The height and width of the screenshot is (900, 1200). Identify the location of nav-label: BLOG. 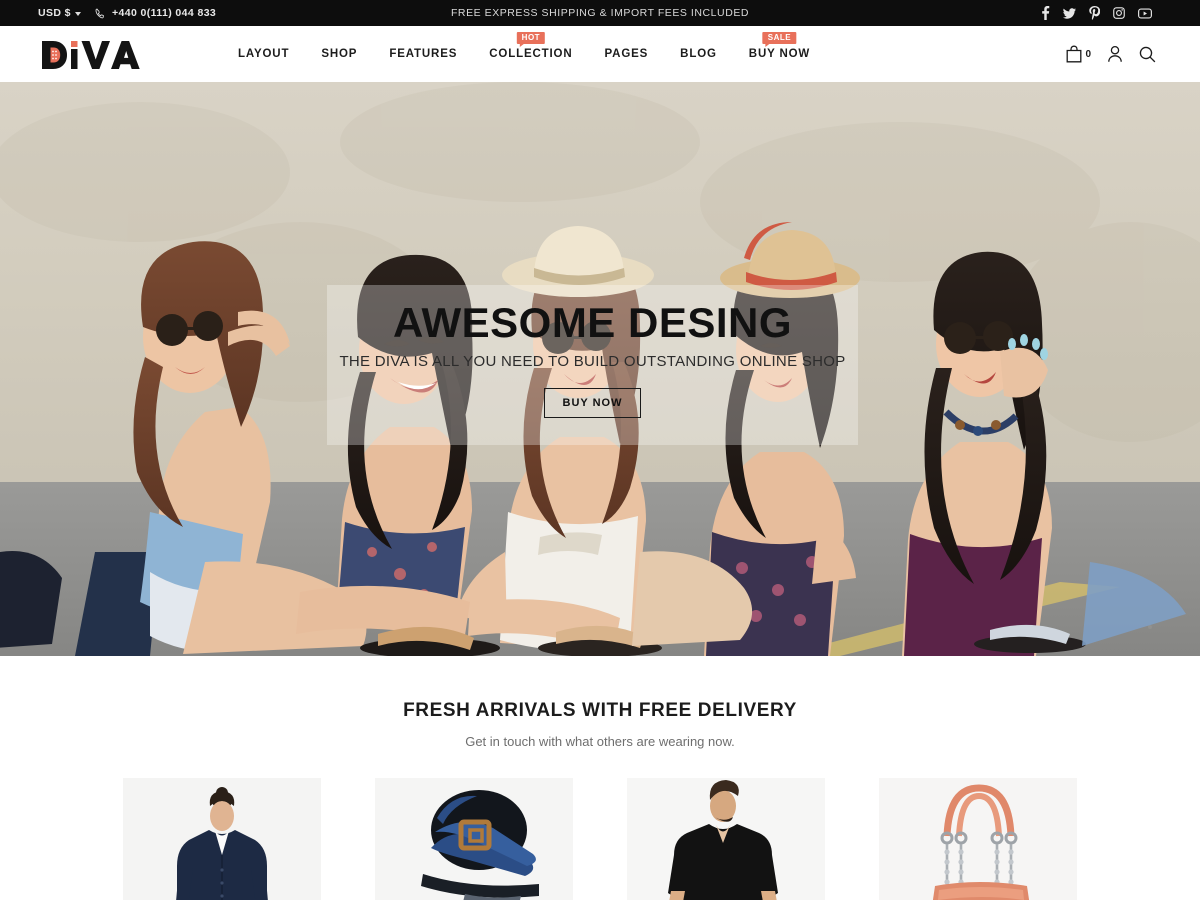
(698, 54).